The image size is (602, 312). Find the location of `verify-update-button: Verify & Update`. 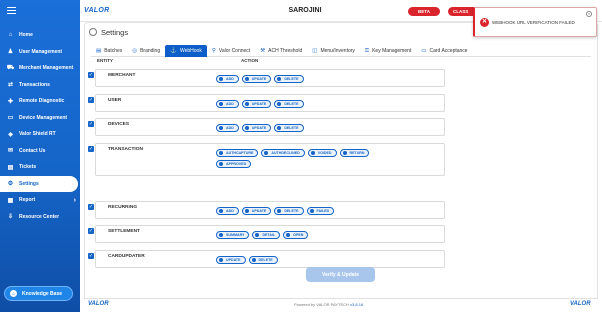

verify-update-button: Verify & Update is located at coordinates (340, 274).